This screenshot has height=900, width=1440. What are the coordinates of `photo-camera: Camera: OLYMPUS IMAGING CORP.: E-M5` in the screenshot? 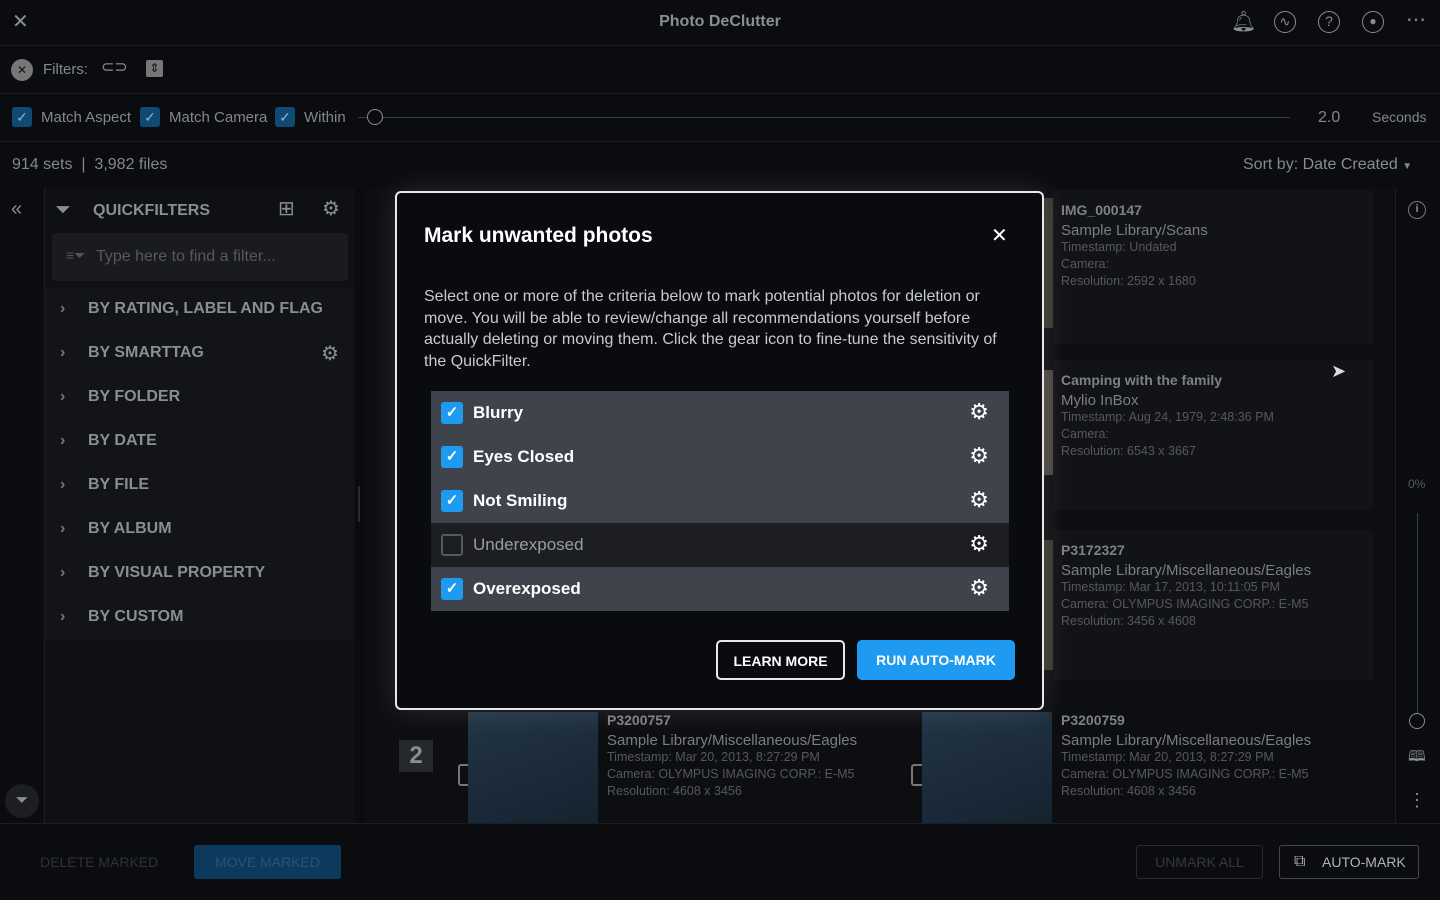 It's located at (731, 774).